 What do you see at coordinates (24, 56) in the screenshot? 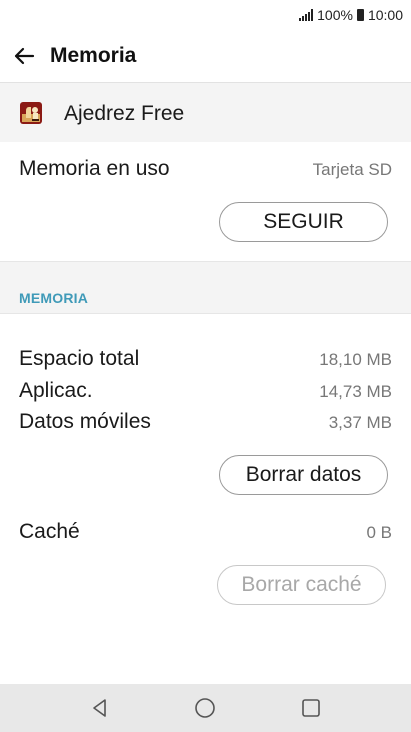
I see `back-arrow-icon` at bounding box center [24, 56].